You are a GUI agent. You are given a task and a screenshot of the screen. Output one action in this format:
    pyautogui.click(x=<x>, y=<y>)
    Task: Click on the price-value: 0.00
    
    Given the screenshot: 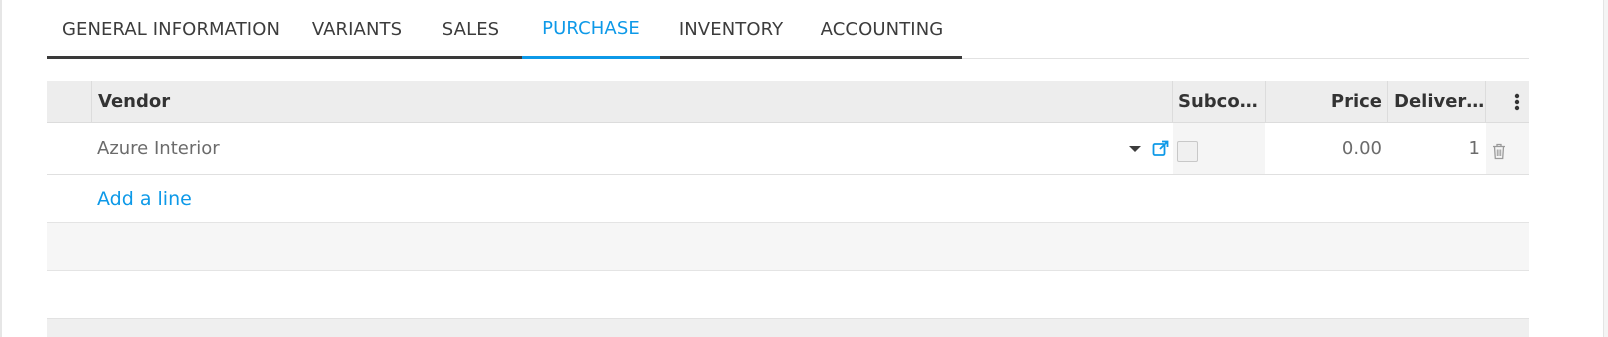 What is the action you would take?
    pyautogui.click(x=1361, y=148)
    